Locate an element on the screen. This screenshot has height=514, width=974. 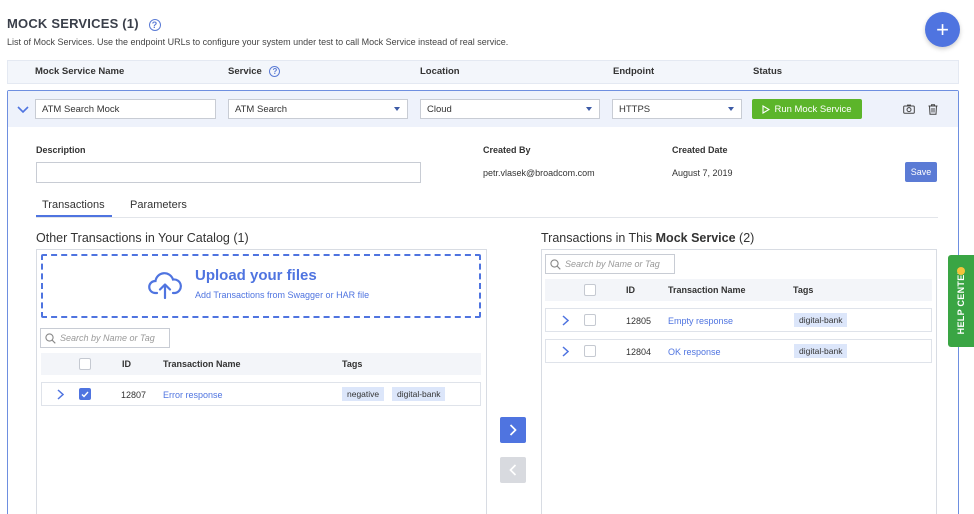
add-mock-service-button: + is located at coordinates (942, 29).